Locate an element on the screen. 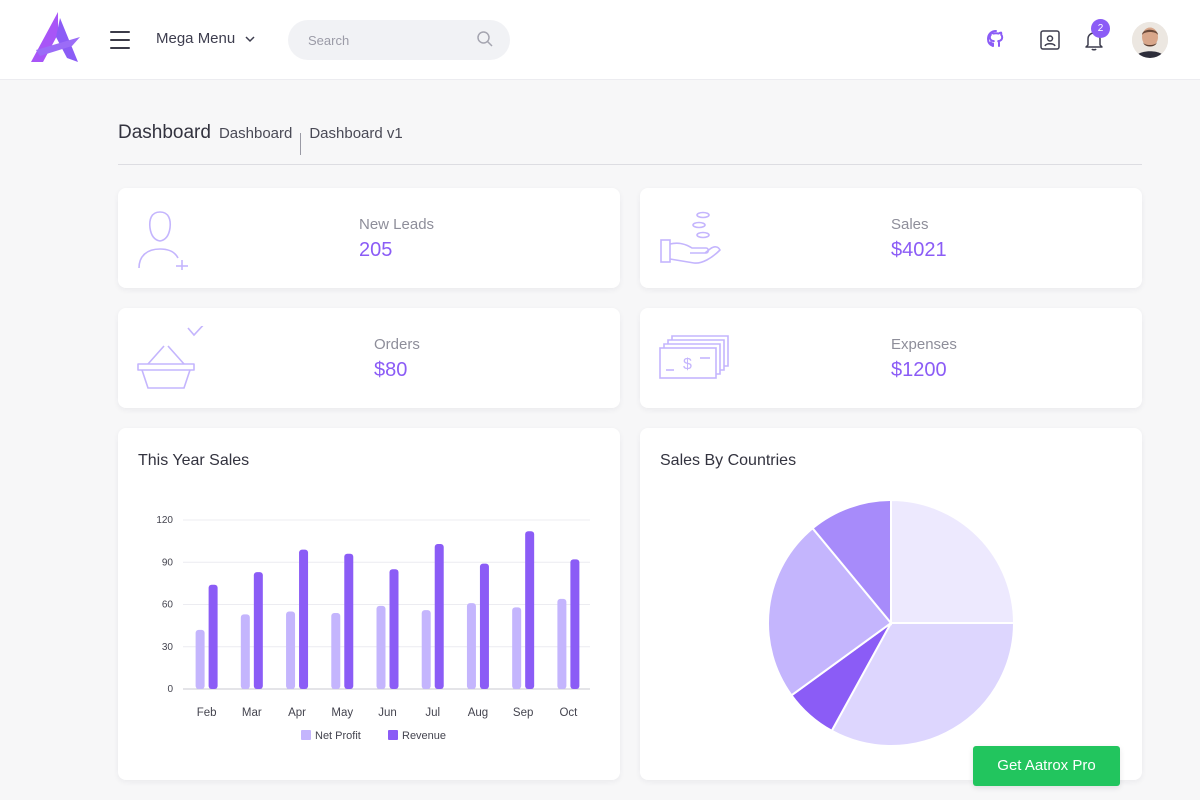  y-tick-label: 60 is located at coordinates (168, 605).